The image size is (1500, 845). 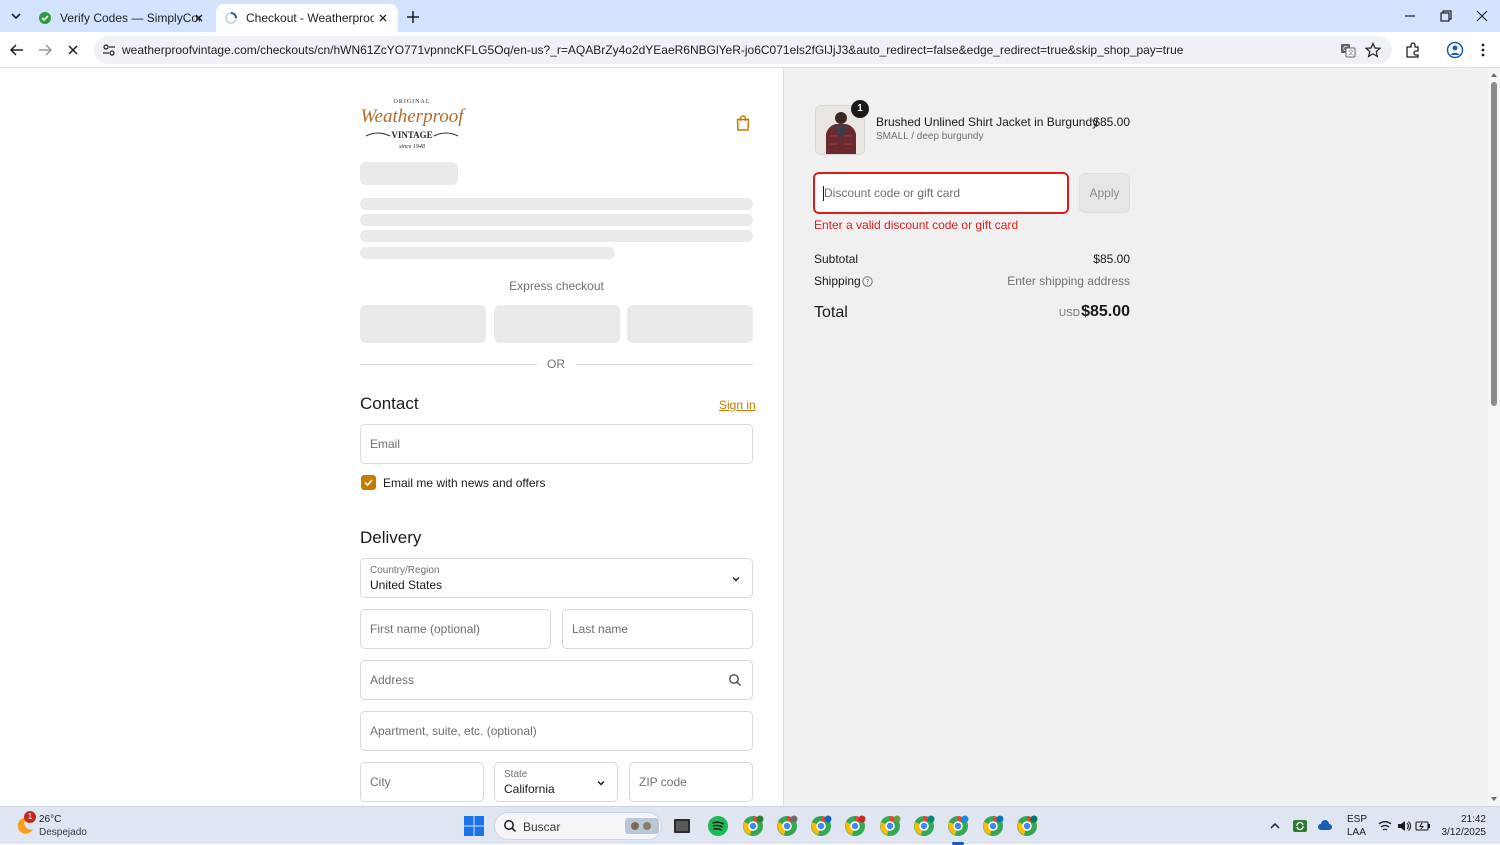 What do you see at coordinates (1463, 819) in the screenshot?
I see `clock-time: 21:42` at bounding box center [1463, 819].